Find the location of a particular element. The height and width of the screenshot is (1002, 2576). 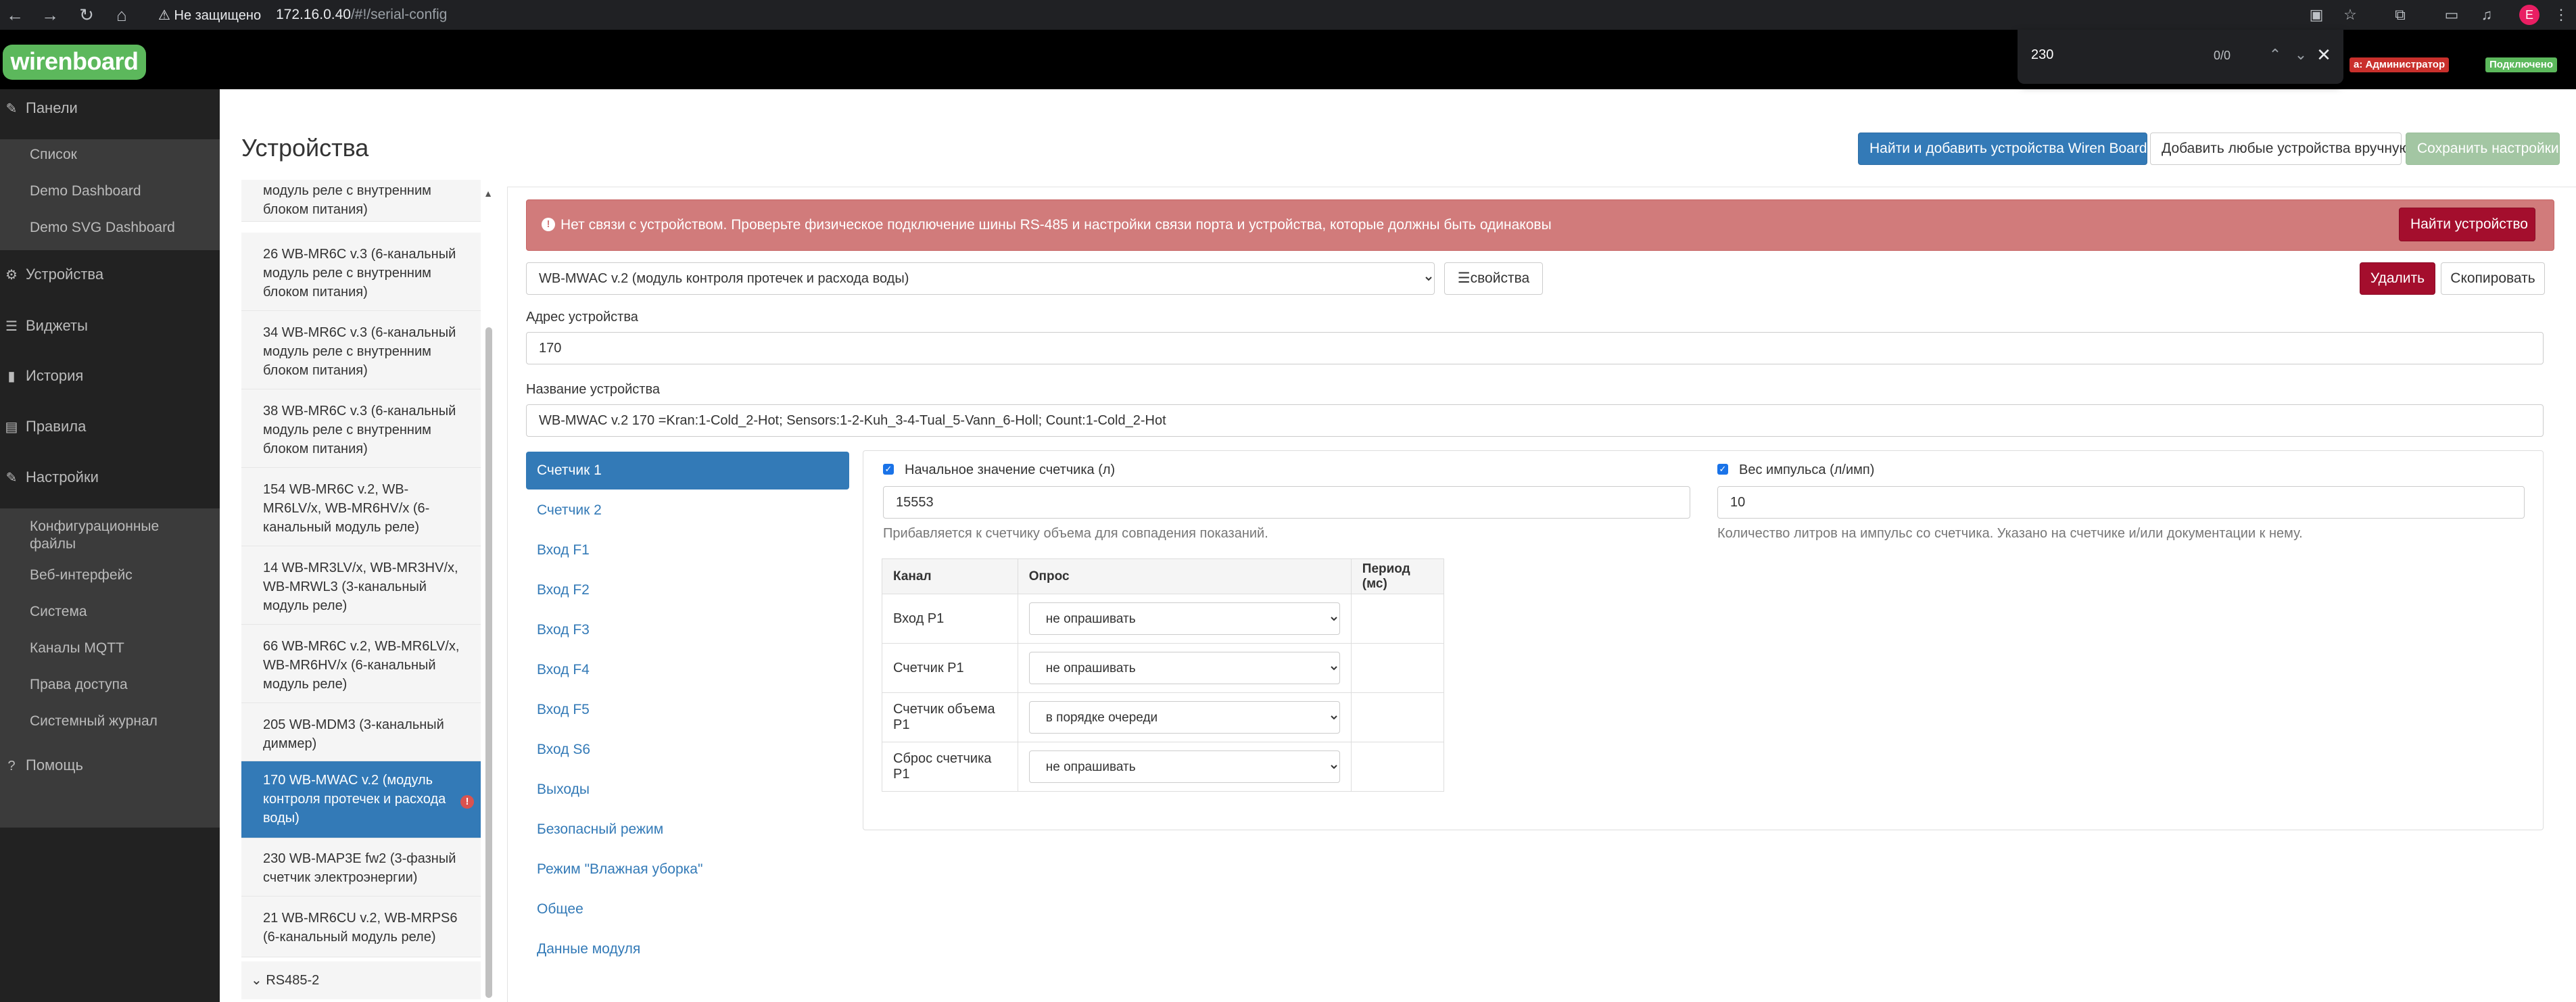

tab-general: Общее is located at coordinates (687, 909).